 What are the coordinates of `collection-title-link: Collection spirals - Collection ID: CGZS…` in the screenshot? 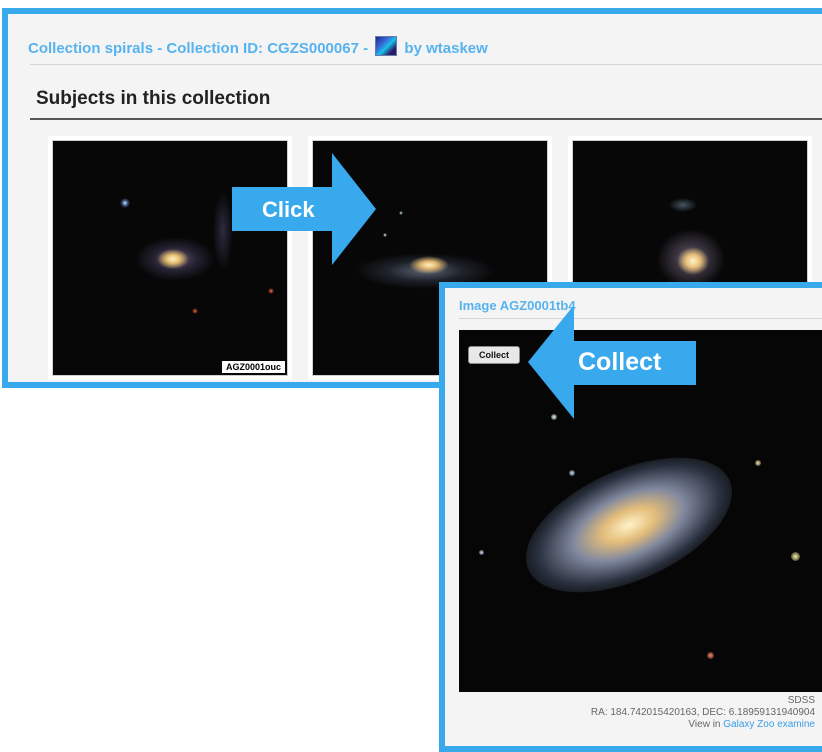 It's located at (198, 48).